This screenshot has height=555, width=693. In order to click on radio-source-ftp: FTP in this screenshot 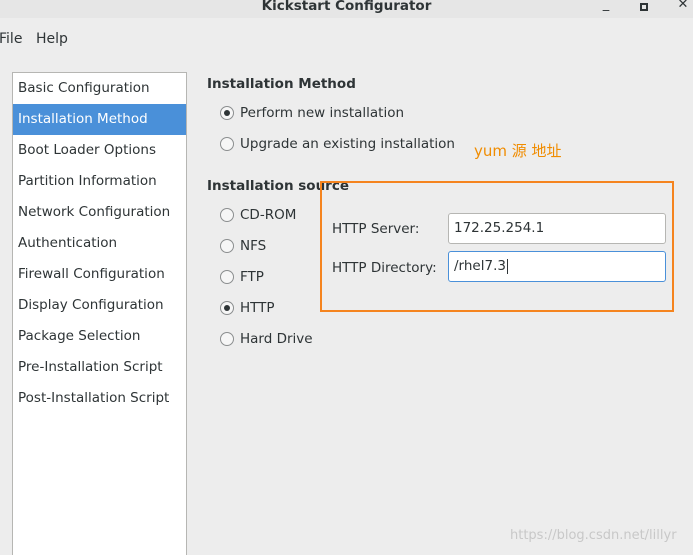, I will do `click(242, 277)`.